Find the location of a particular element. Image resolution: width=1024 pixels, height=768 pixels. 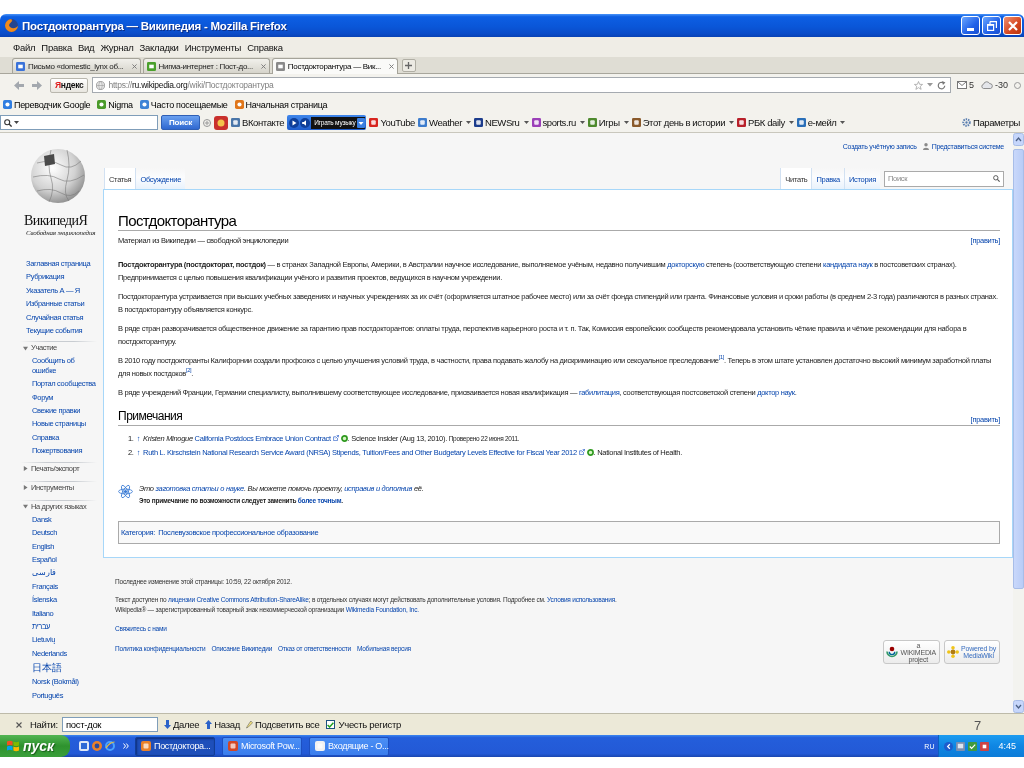

window-title: Постдокторантура — Википедия - Mozilla Firefox is located at coordinates (155, 25).